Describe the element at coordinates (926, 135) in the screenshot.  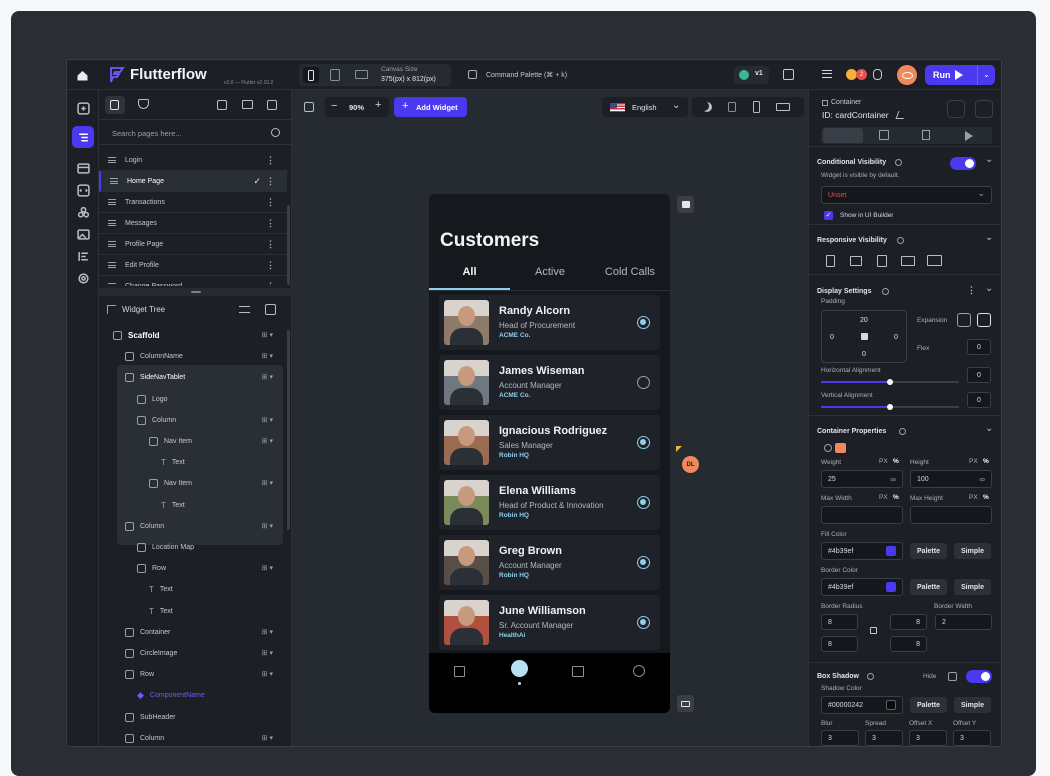
I see `generate-tab-icon` at that location.